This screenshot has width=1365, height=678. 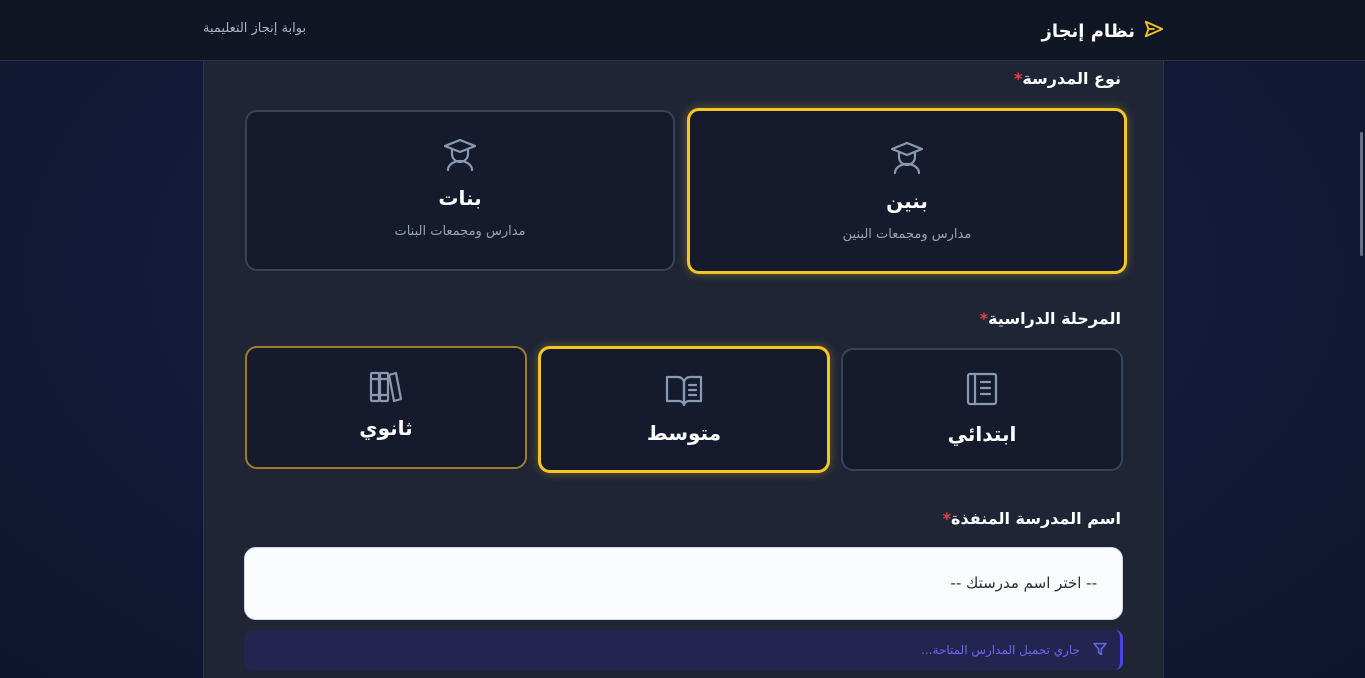 What do you see at coordinates (460, 198) in the screenshot?
I see `school-type-title: بنات` at bounding box center [460, 198].